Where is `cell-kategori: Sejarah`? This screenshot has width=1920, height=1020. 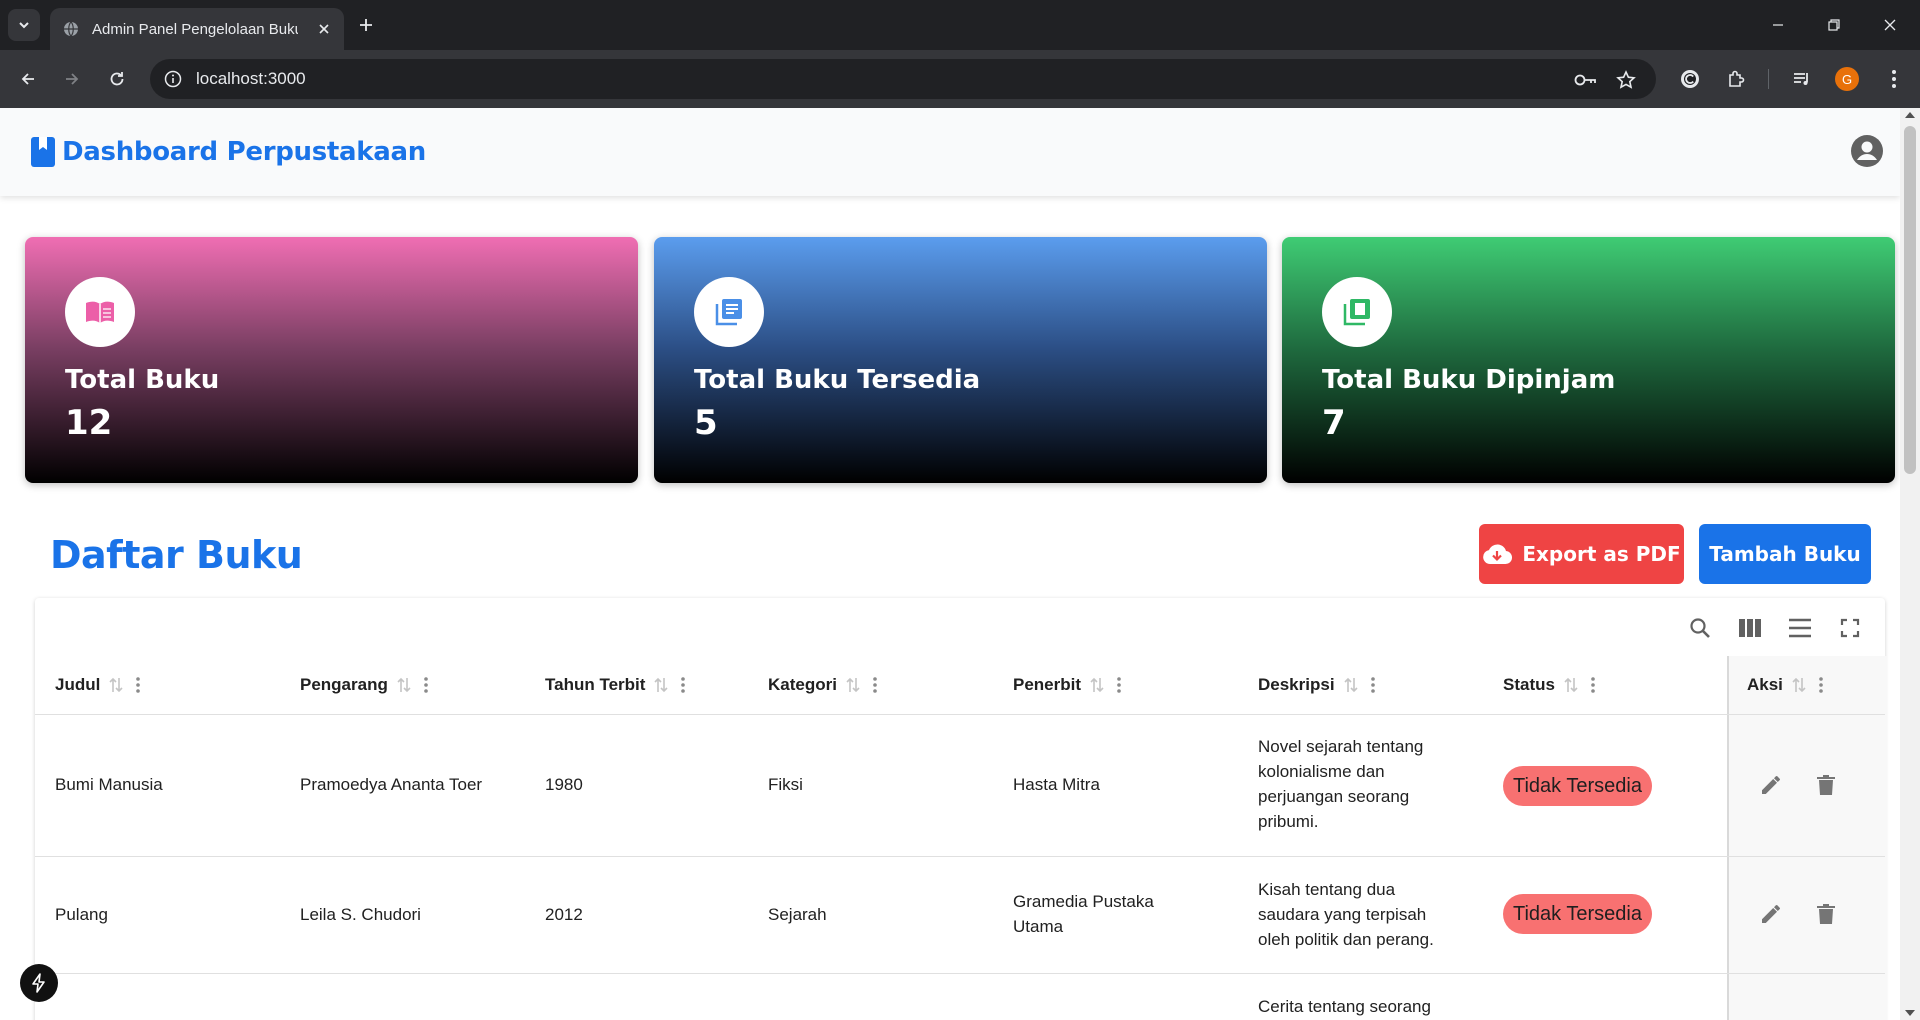 cell-kategori: Sejarah is located at coordinates (797, 914).